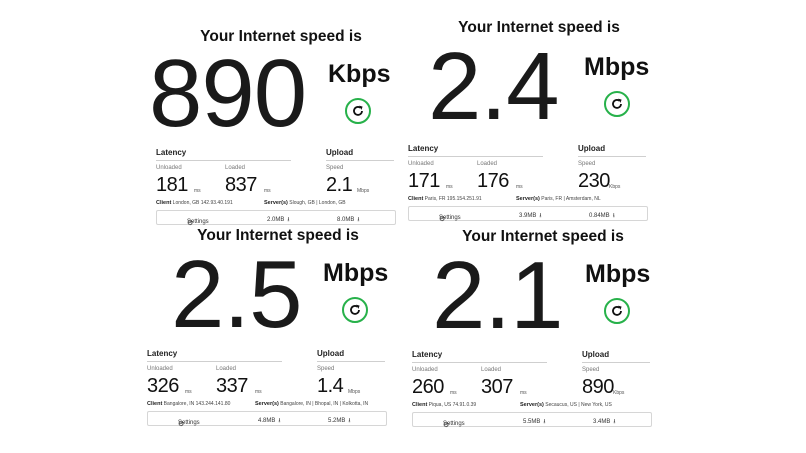  What do you see at coordinates (578, 405) in the screenshot?
I see `server-value: Secaucus, US | New York, US` at bounding box center [578, 405].